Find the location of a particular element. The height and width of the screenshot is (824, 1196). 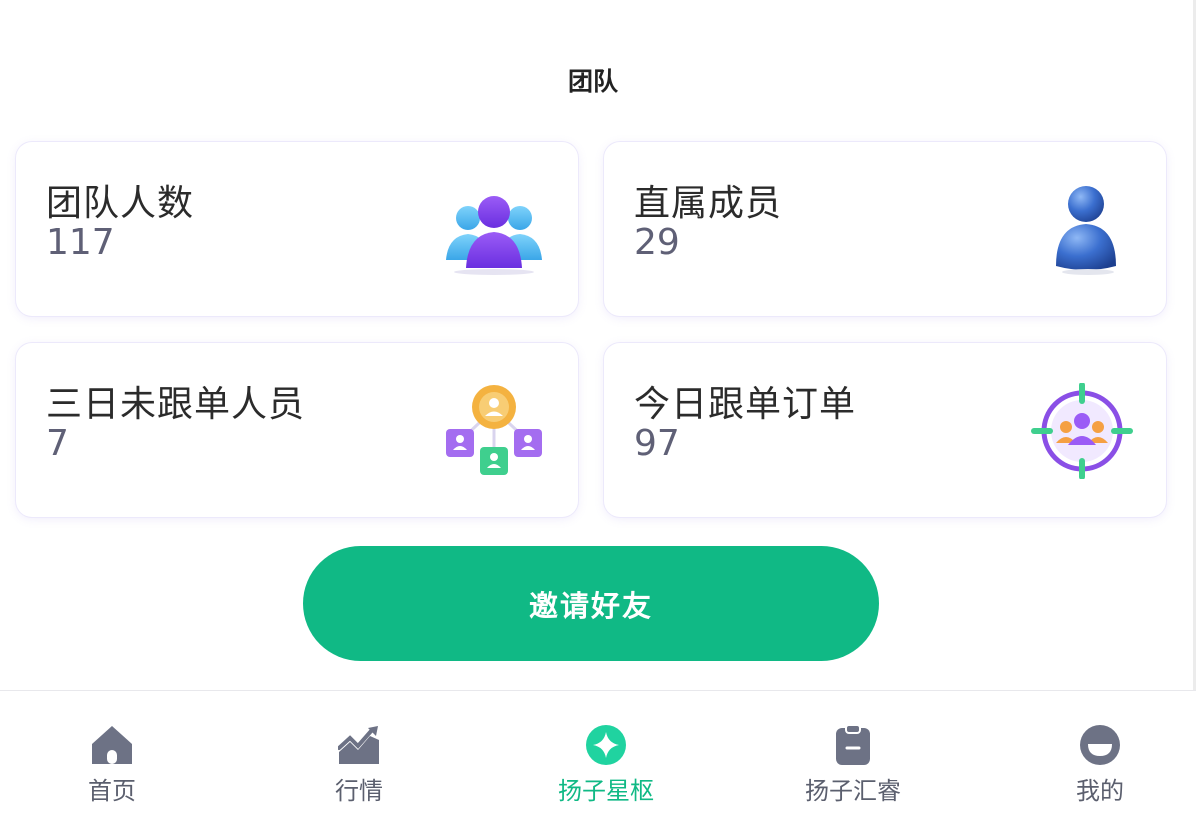

tab-market-label: 行情 is located at coordinates (359, 791).